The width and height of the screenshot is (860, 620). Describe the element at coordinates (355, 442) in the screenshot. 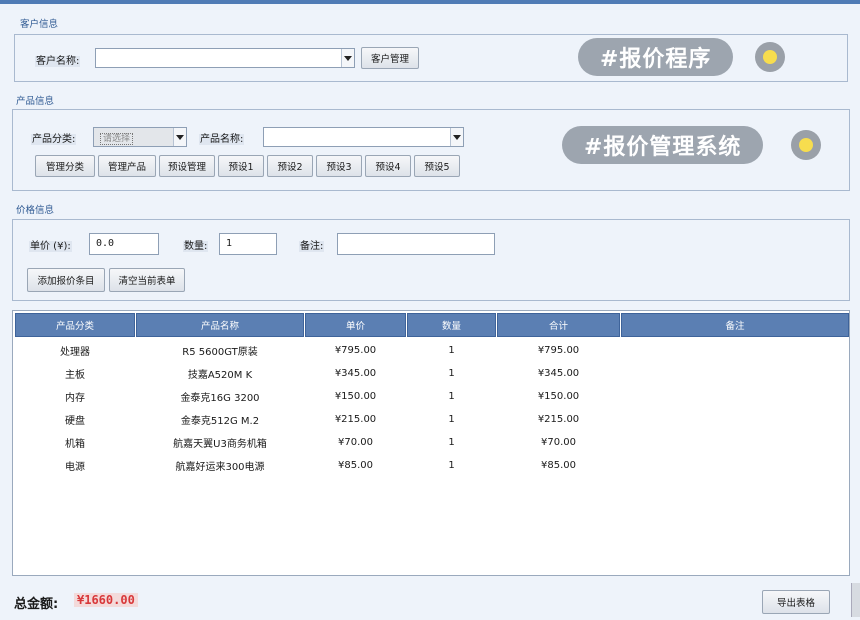

I see `cell-unit-price: ¥70.00` at that location.